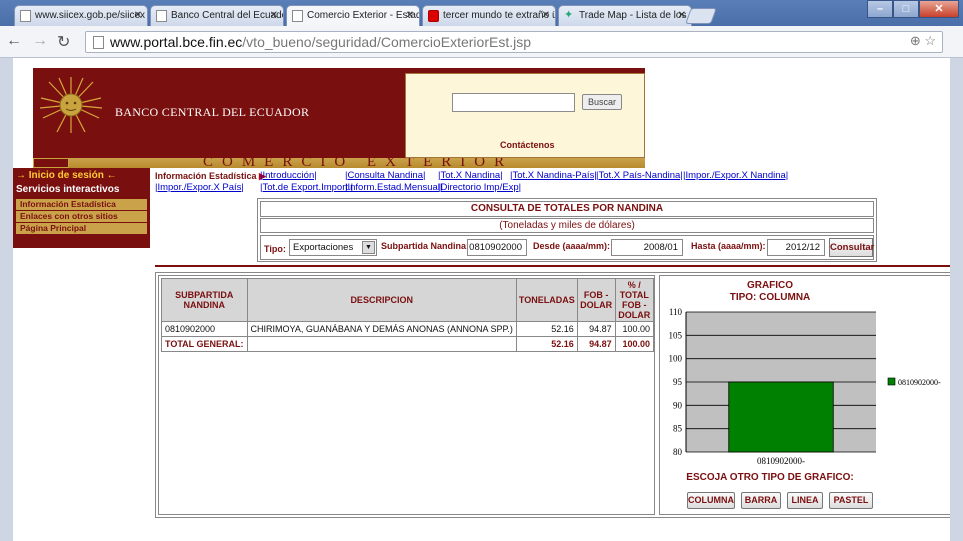  I want to click on sidebar-item-informacion-estadistica: Información Estadística, so click(81, 204).